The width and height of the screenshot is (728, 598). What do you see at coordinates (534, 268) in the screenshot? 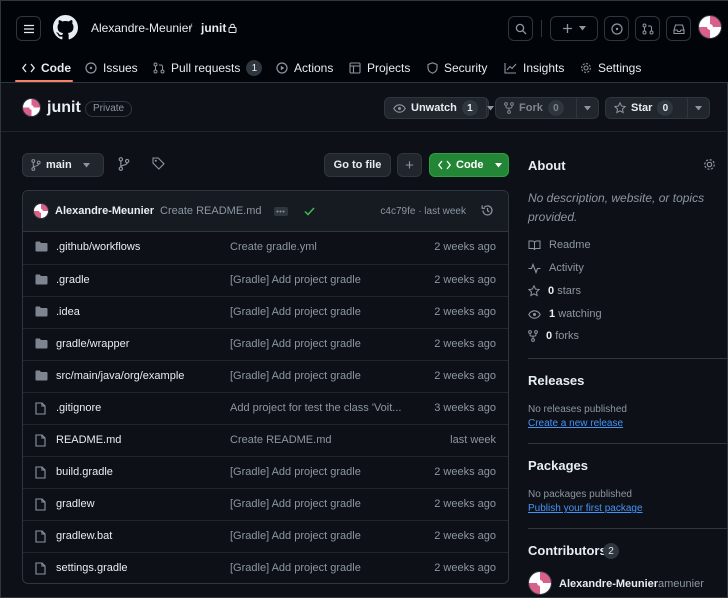
I see `pulse-icon` at bounding box center [534, 268].